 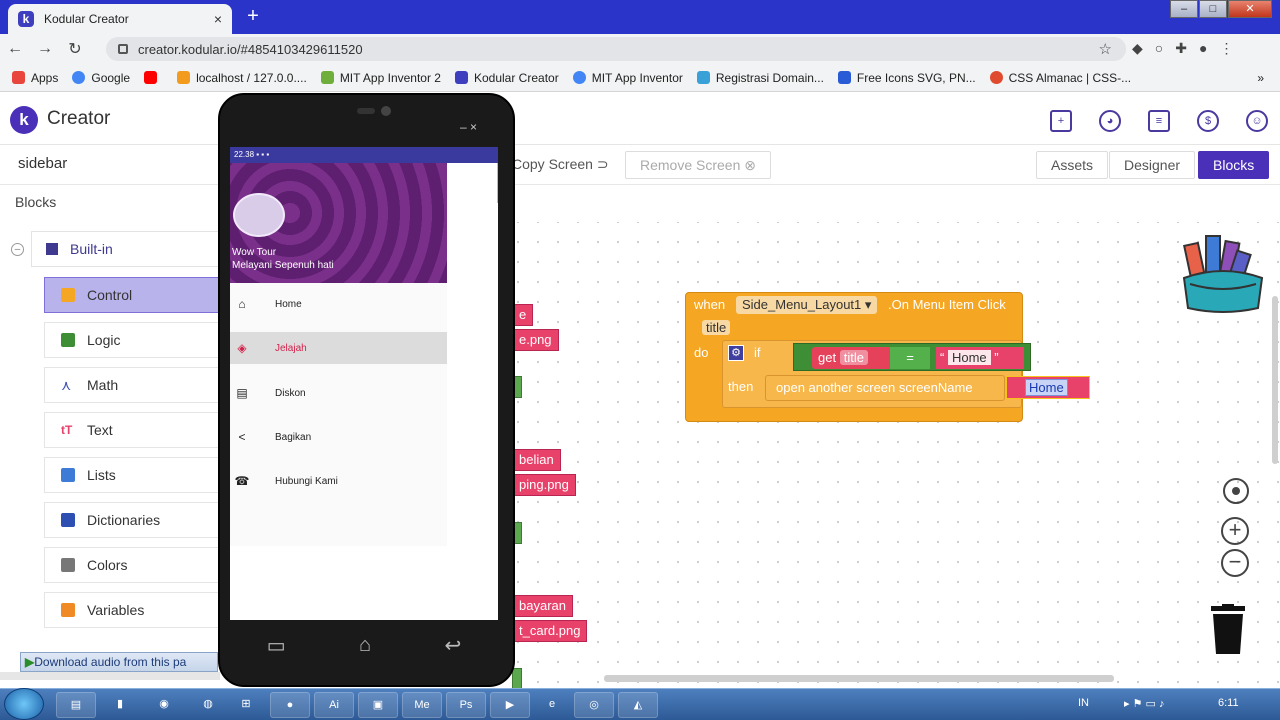 I want to click on dollar-icon: $, so click(x=1208, y=121).